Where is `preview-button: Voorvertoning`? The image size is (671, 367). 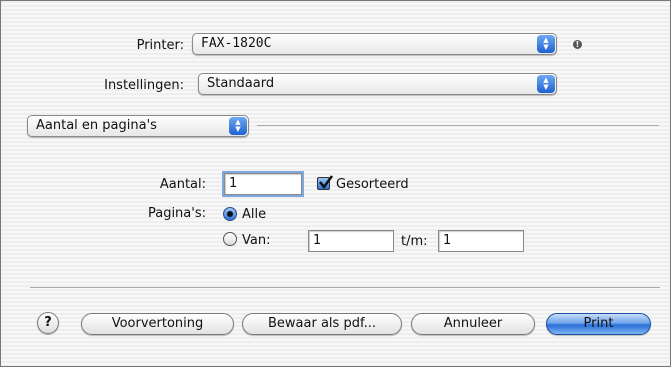 preview-button: Voorvertoning is located at coordinates (157, 324).